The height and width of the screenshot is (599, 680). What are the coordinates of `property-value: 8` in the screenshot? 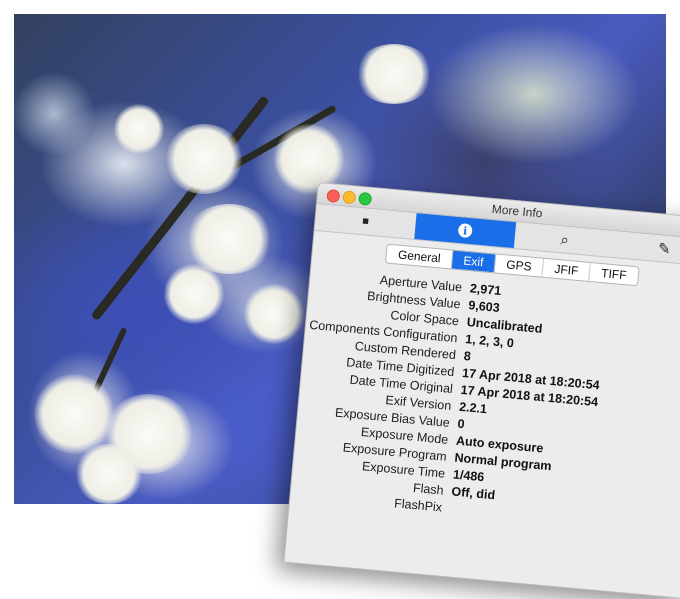 It's located at (467, 356).